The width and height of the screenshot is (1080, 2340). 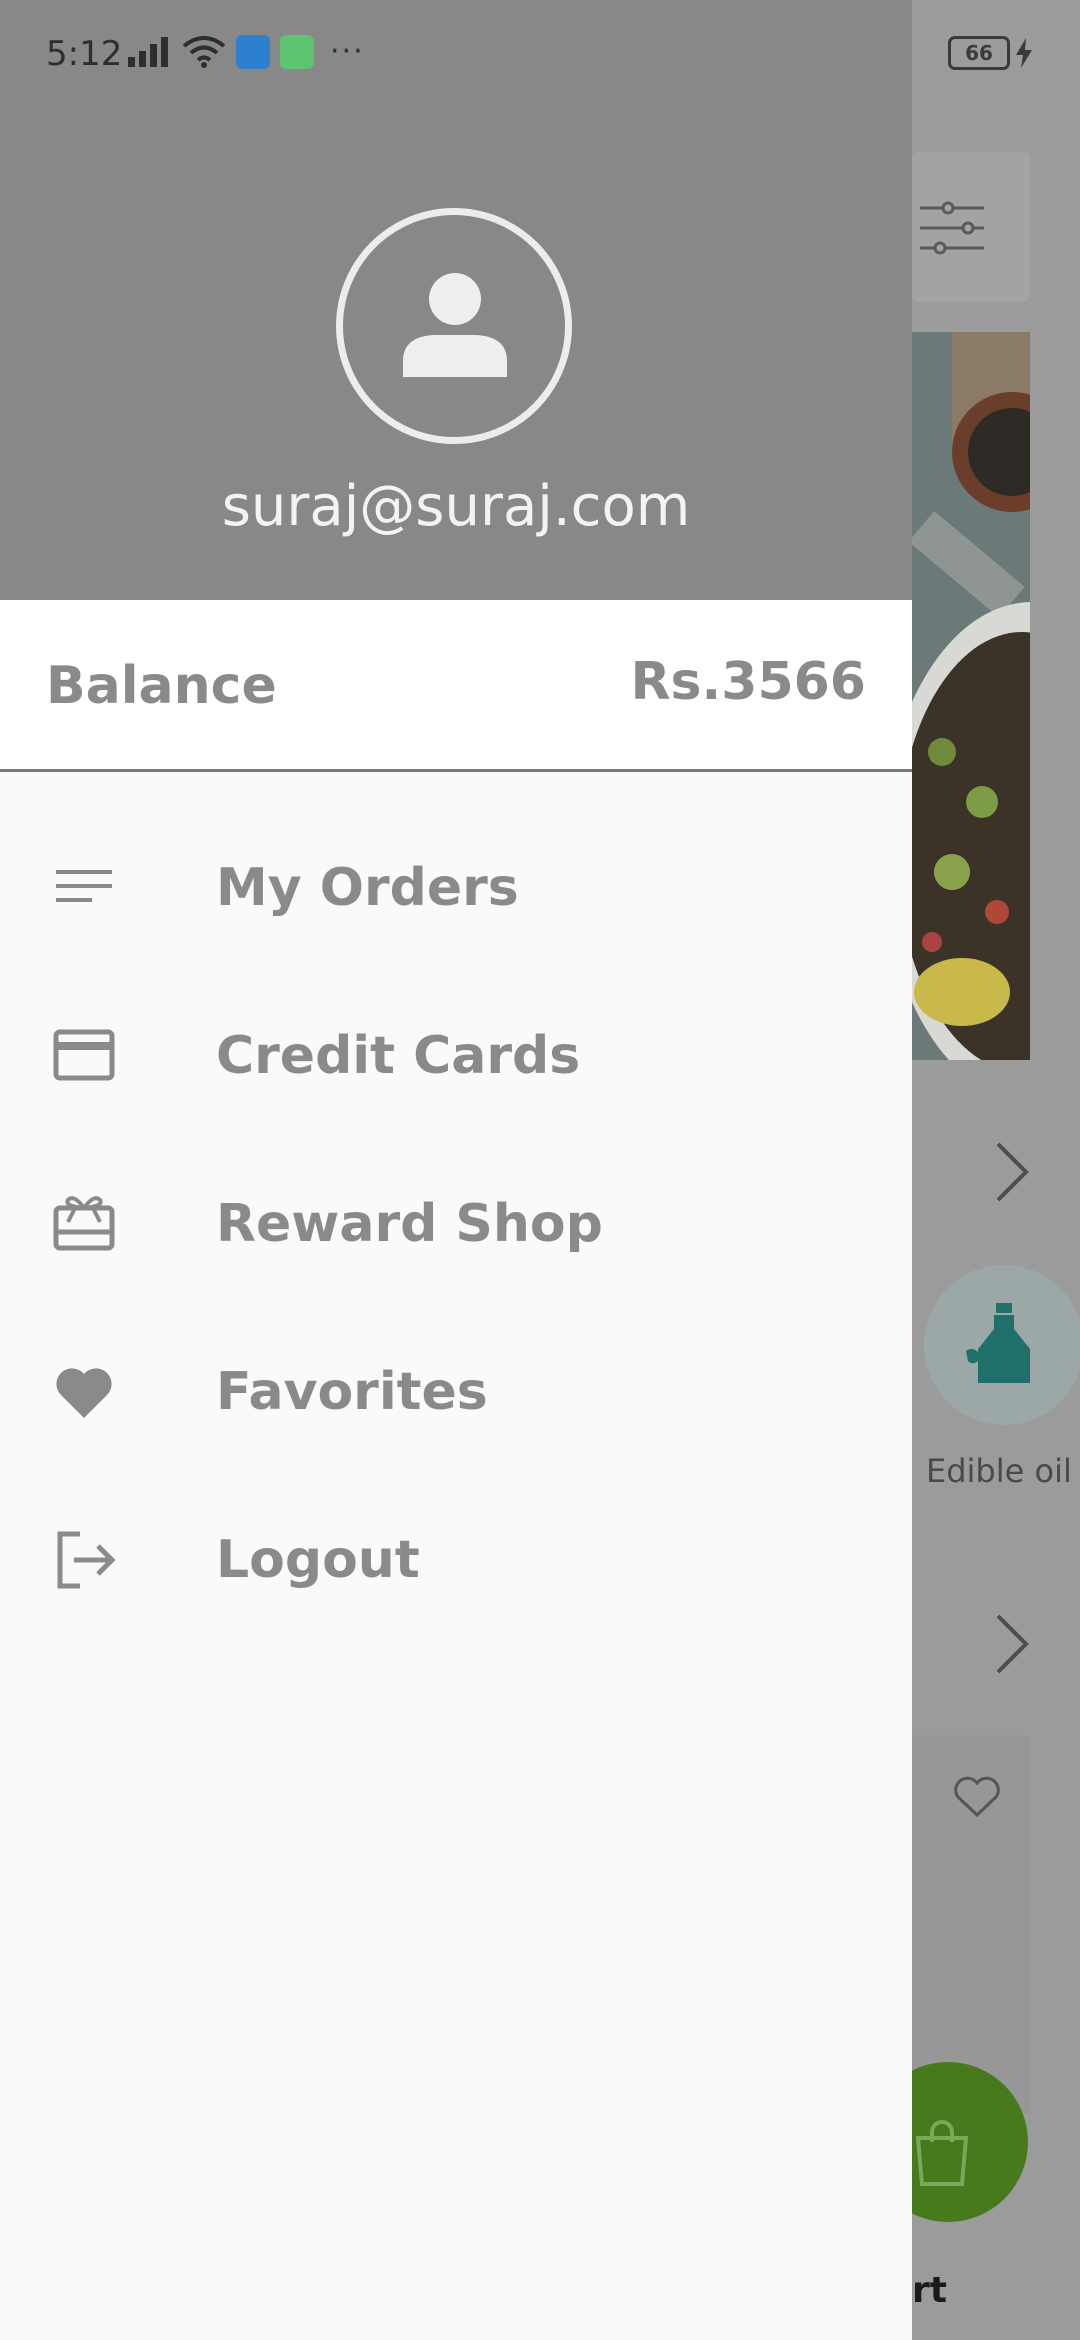 I want to click on balance-label: Balance, so click(x=161, y=686).